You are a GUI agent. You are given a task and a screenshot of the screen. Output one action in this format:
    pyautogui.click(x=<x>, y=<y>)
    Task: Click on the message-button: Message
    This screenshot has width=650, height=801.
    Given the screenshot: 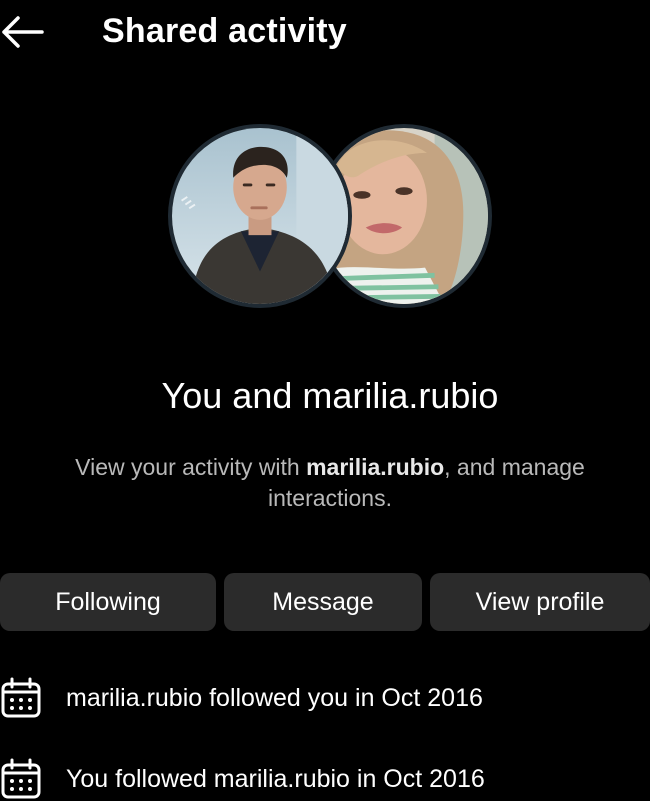 What is the action you would take?
    pyautogui.click(x=323, y=602)
    